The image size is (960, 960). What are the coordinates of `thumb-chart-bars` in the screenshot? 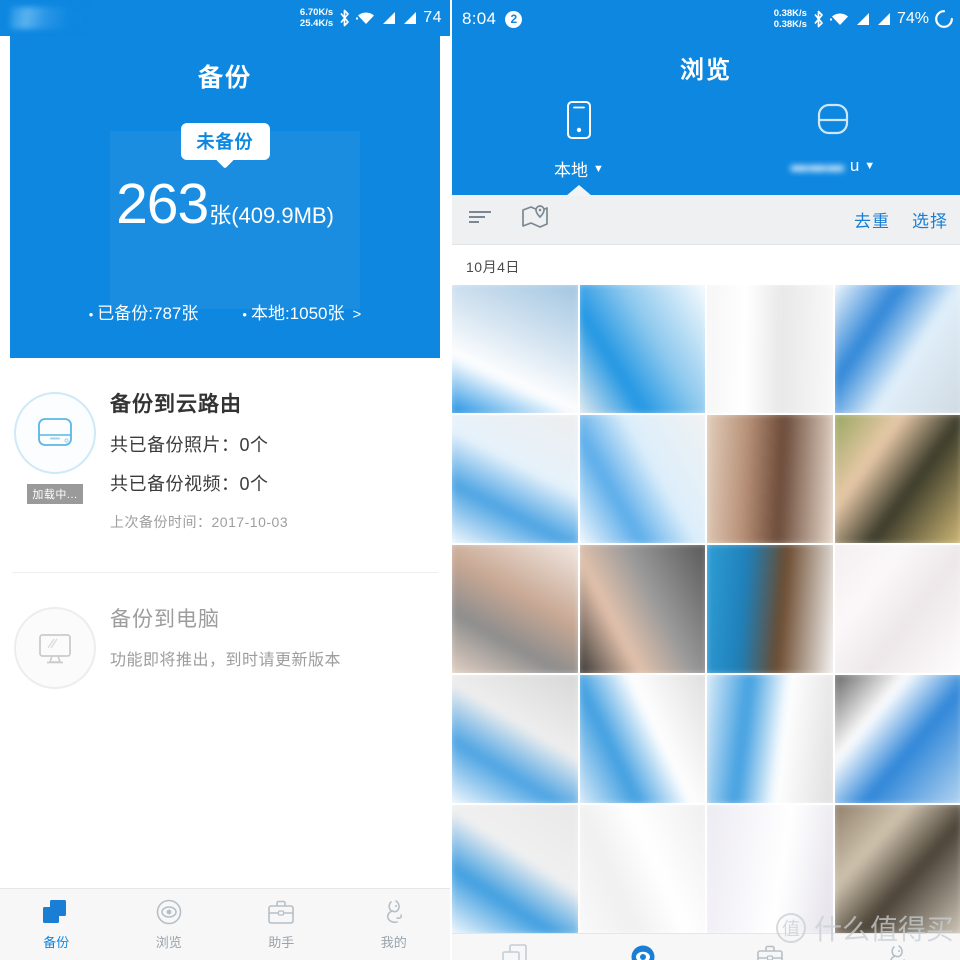 It's located at (642, 739).